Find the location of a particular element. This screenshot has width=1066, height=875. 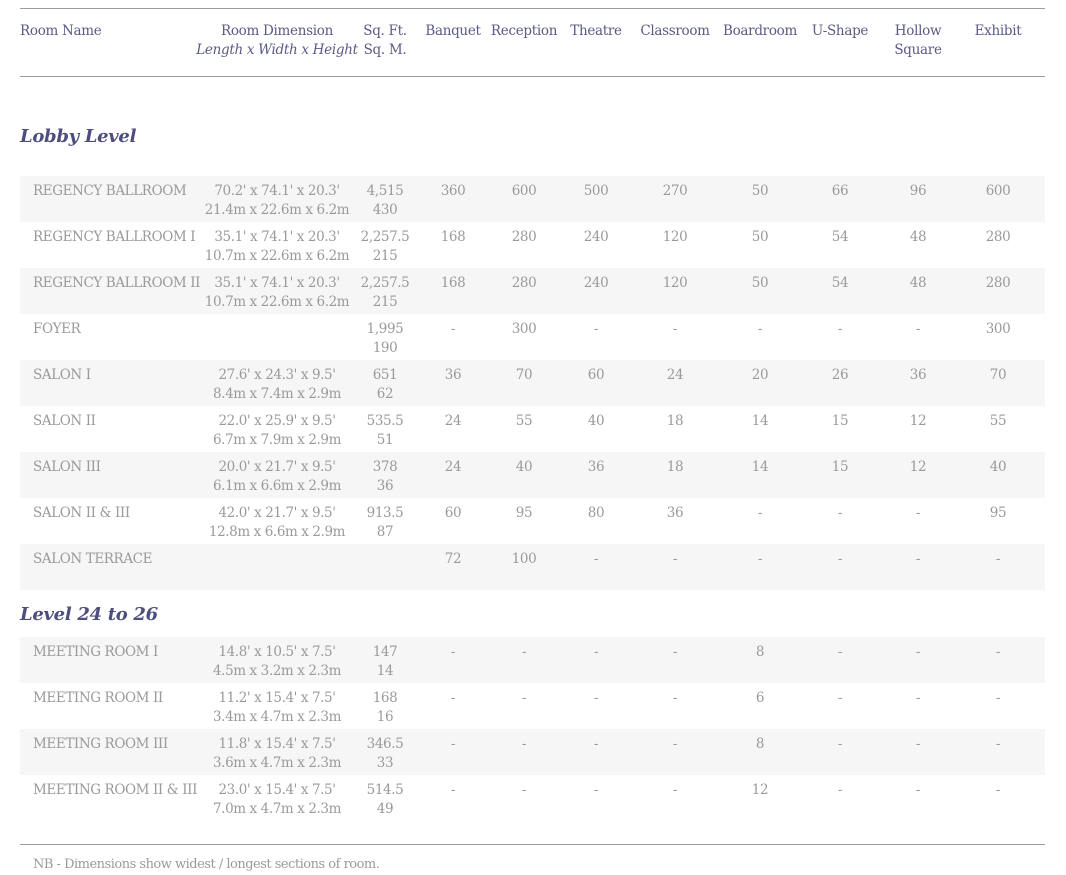

capacity-reception: - is located at coordinates (524, 744).